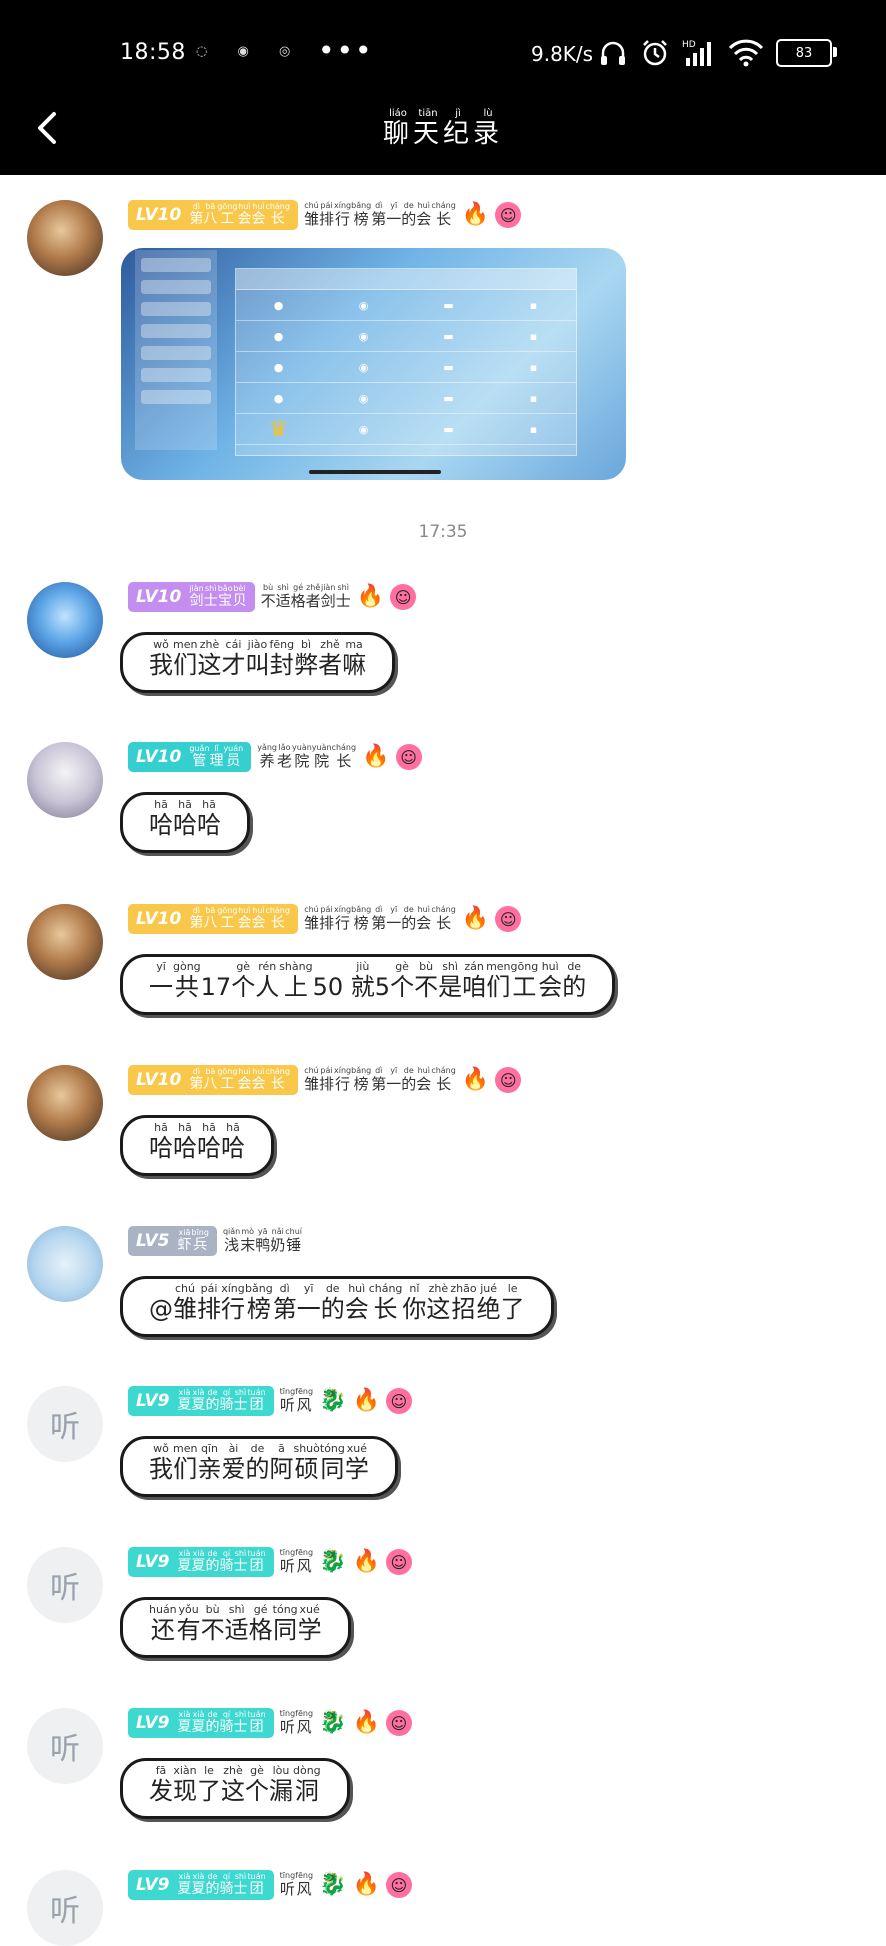 The height and width of the screenshot is (1946, 886). Describe the element at coordinates (306, 597) in the screenshot. I see `nickname: 不bù适shì格gé者zhě剑jiàn士shì` at that location.